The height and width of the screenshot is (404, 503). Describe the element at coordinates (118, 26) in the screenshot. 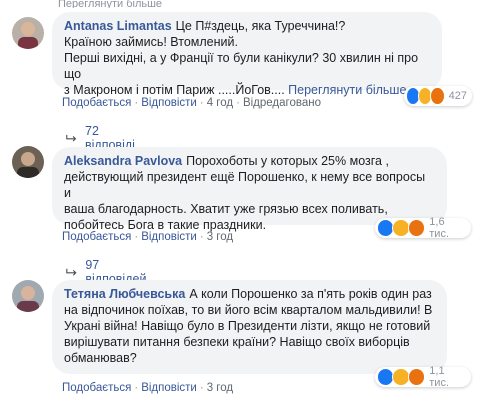

I see `comment-author: Antanas Limantas` at that location.